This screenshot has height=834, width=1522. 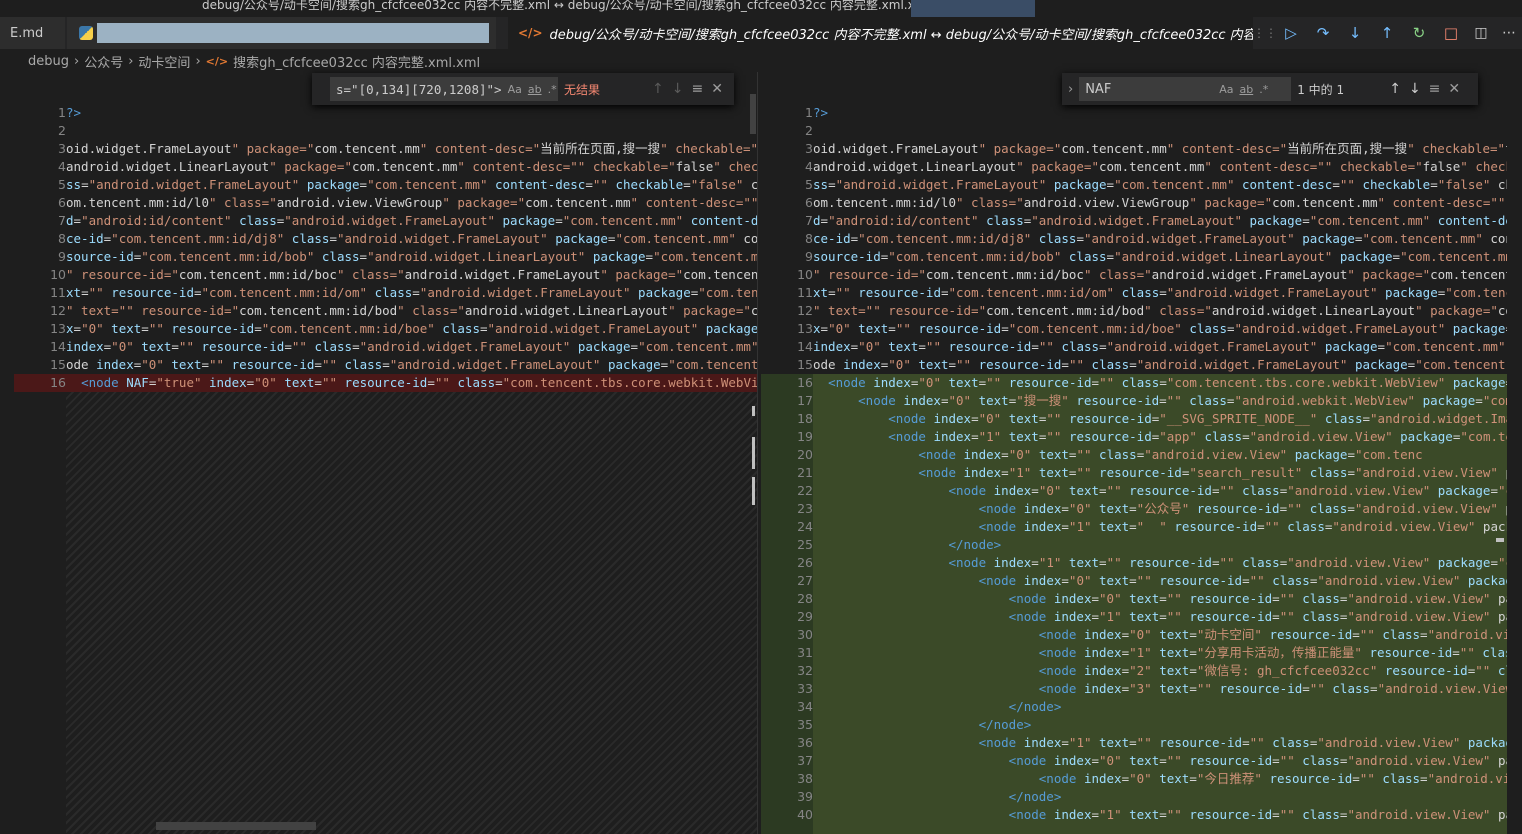 I want to click on step-over-icon: ↷, so click(x=1323, y=33).